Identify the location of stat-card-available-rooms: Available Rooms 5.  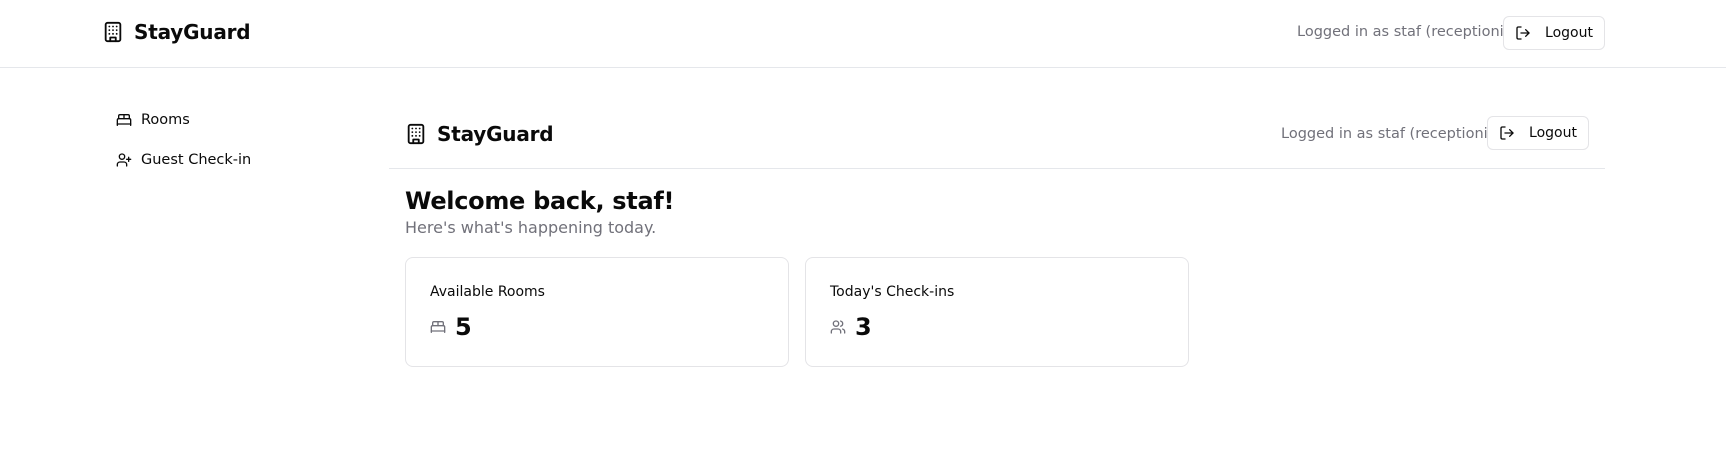
(597, 312).